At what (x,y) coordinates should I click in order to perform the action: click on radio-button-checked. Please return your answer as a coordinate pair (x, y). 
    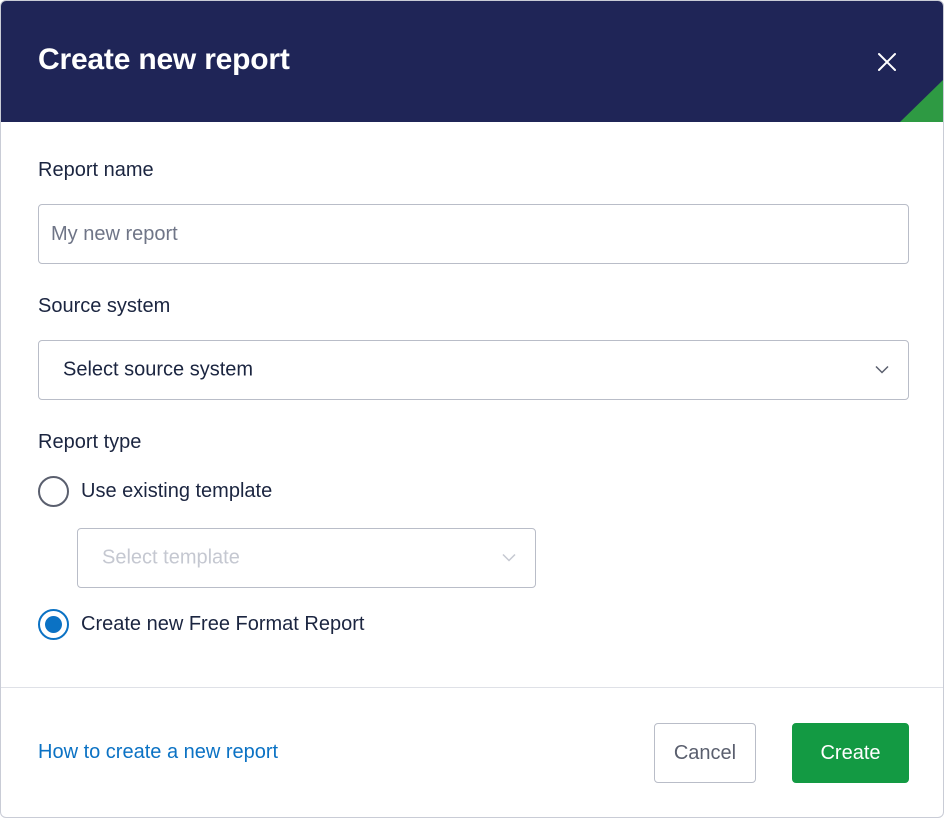
    Looking at the image, I should click on (53, 624).